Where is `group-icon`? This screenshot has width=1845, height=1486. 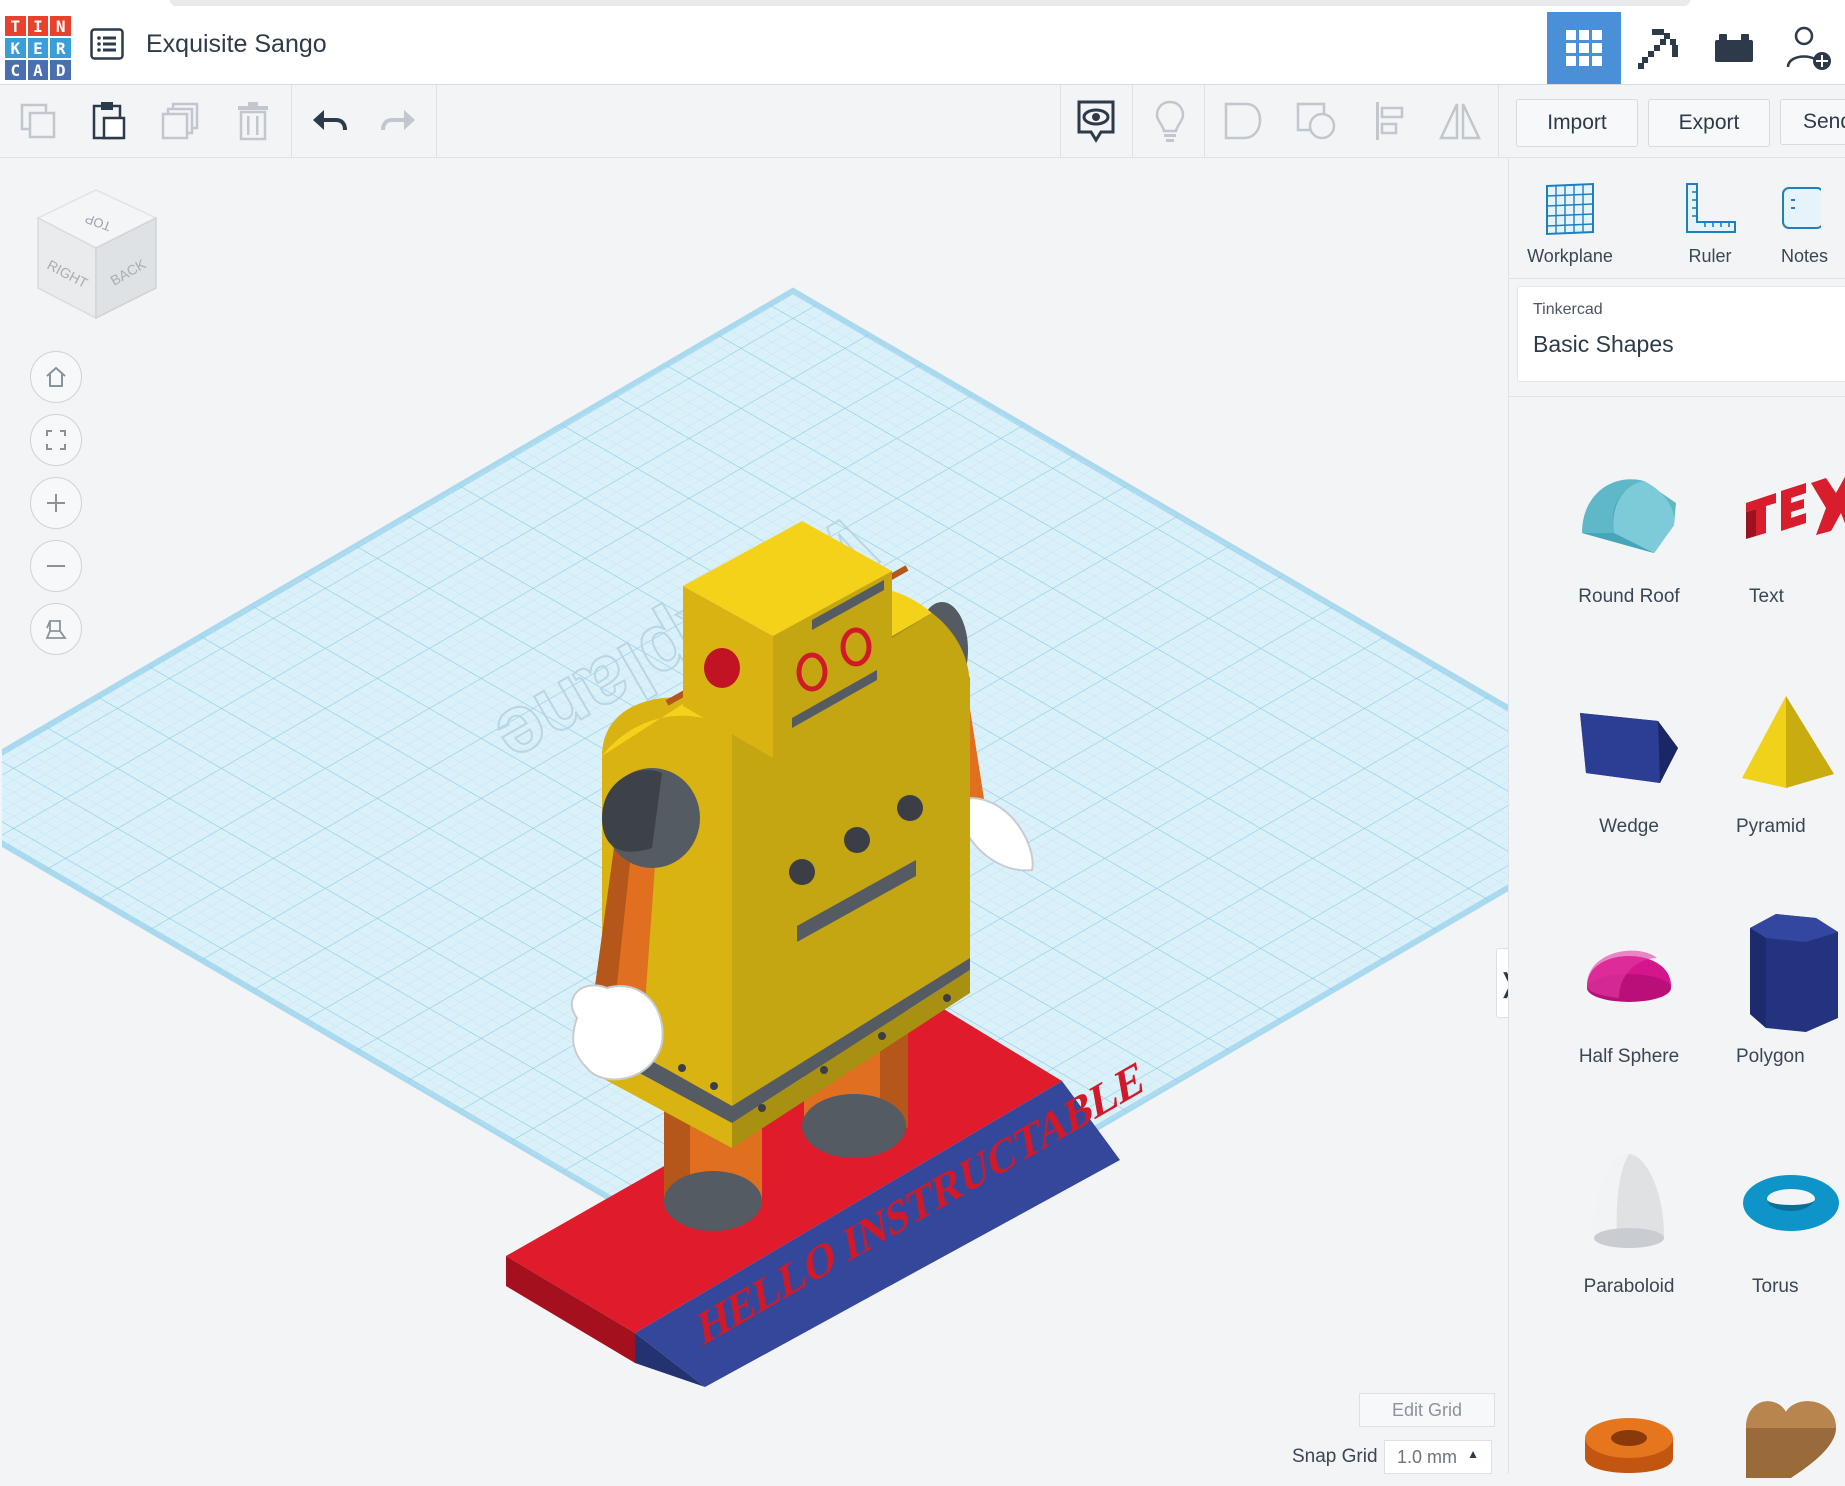
group-icon is located at coordinates (1243, 121).